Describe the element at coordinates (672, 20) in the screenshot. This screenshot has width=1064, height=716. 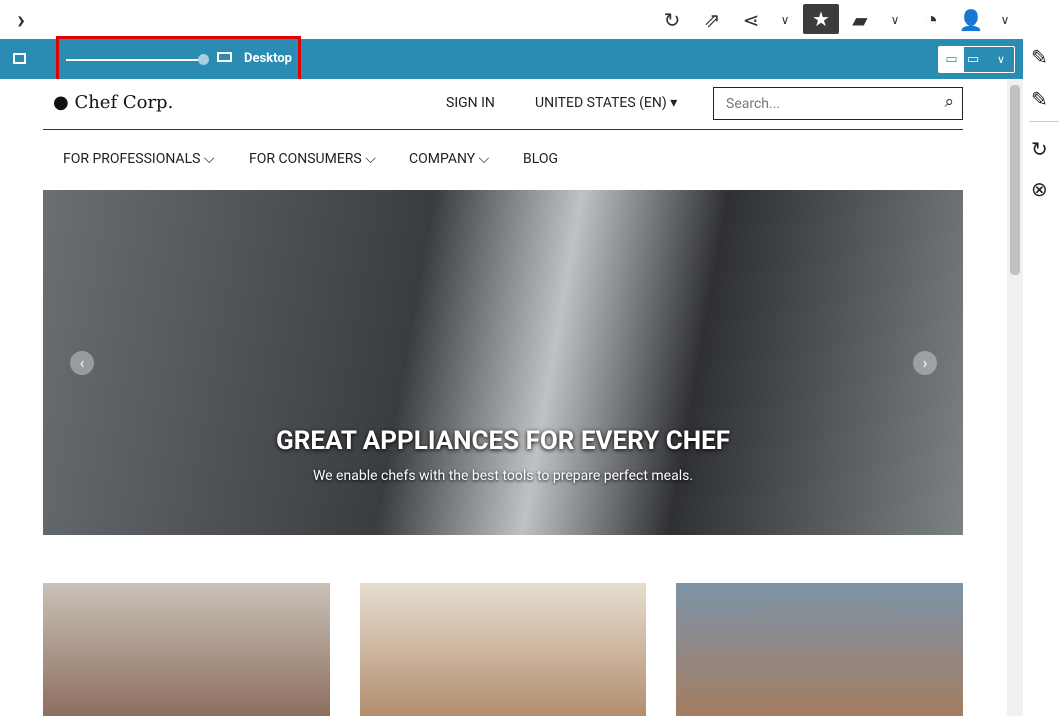
I see `reload-icon: ↻` at that location.